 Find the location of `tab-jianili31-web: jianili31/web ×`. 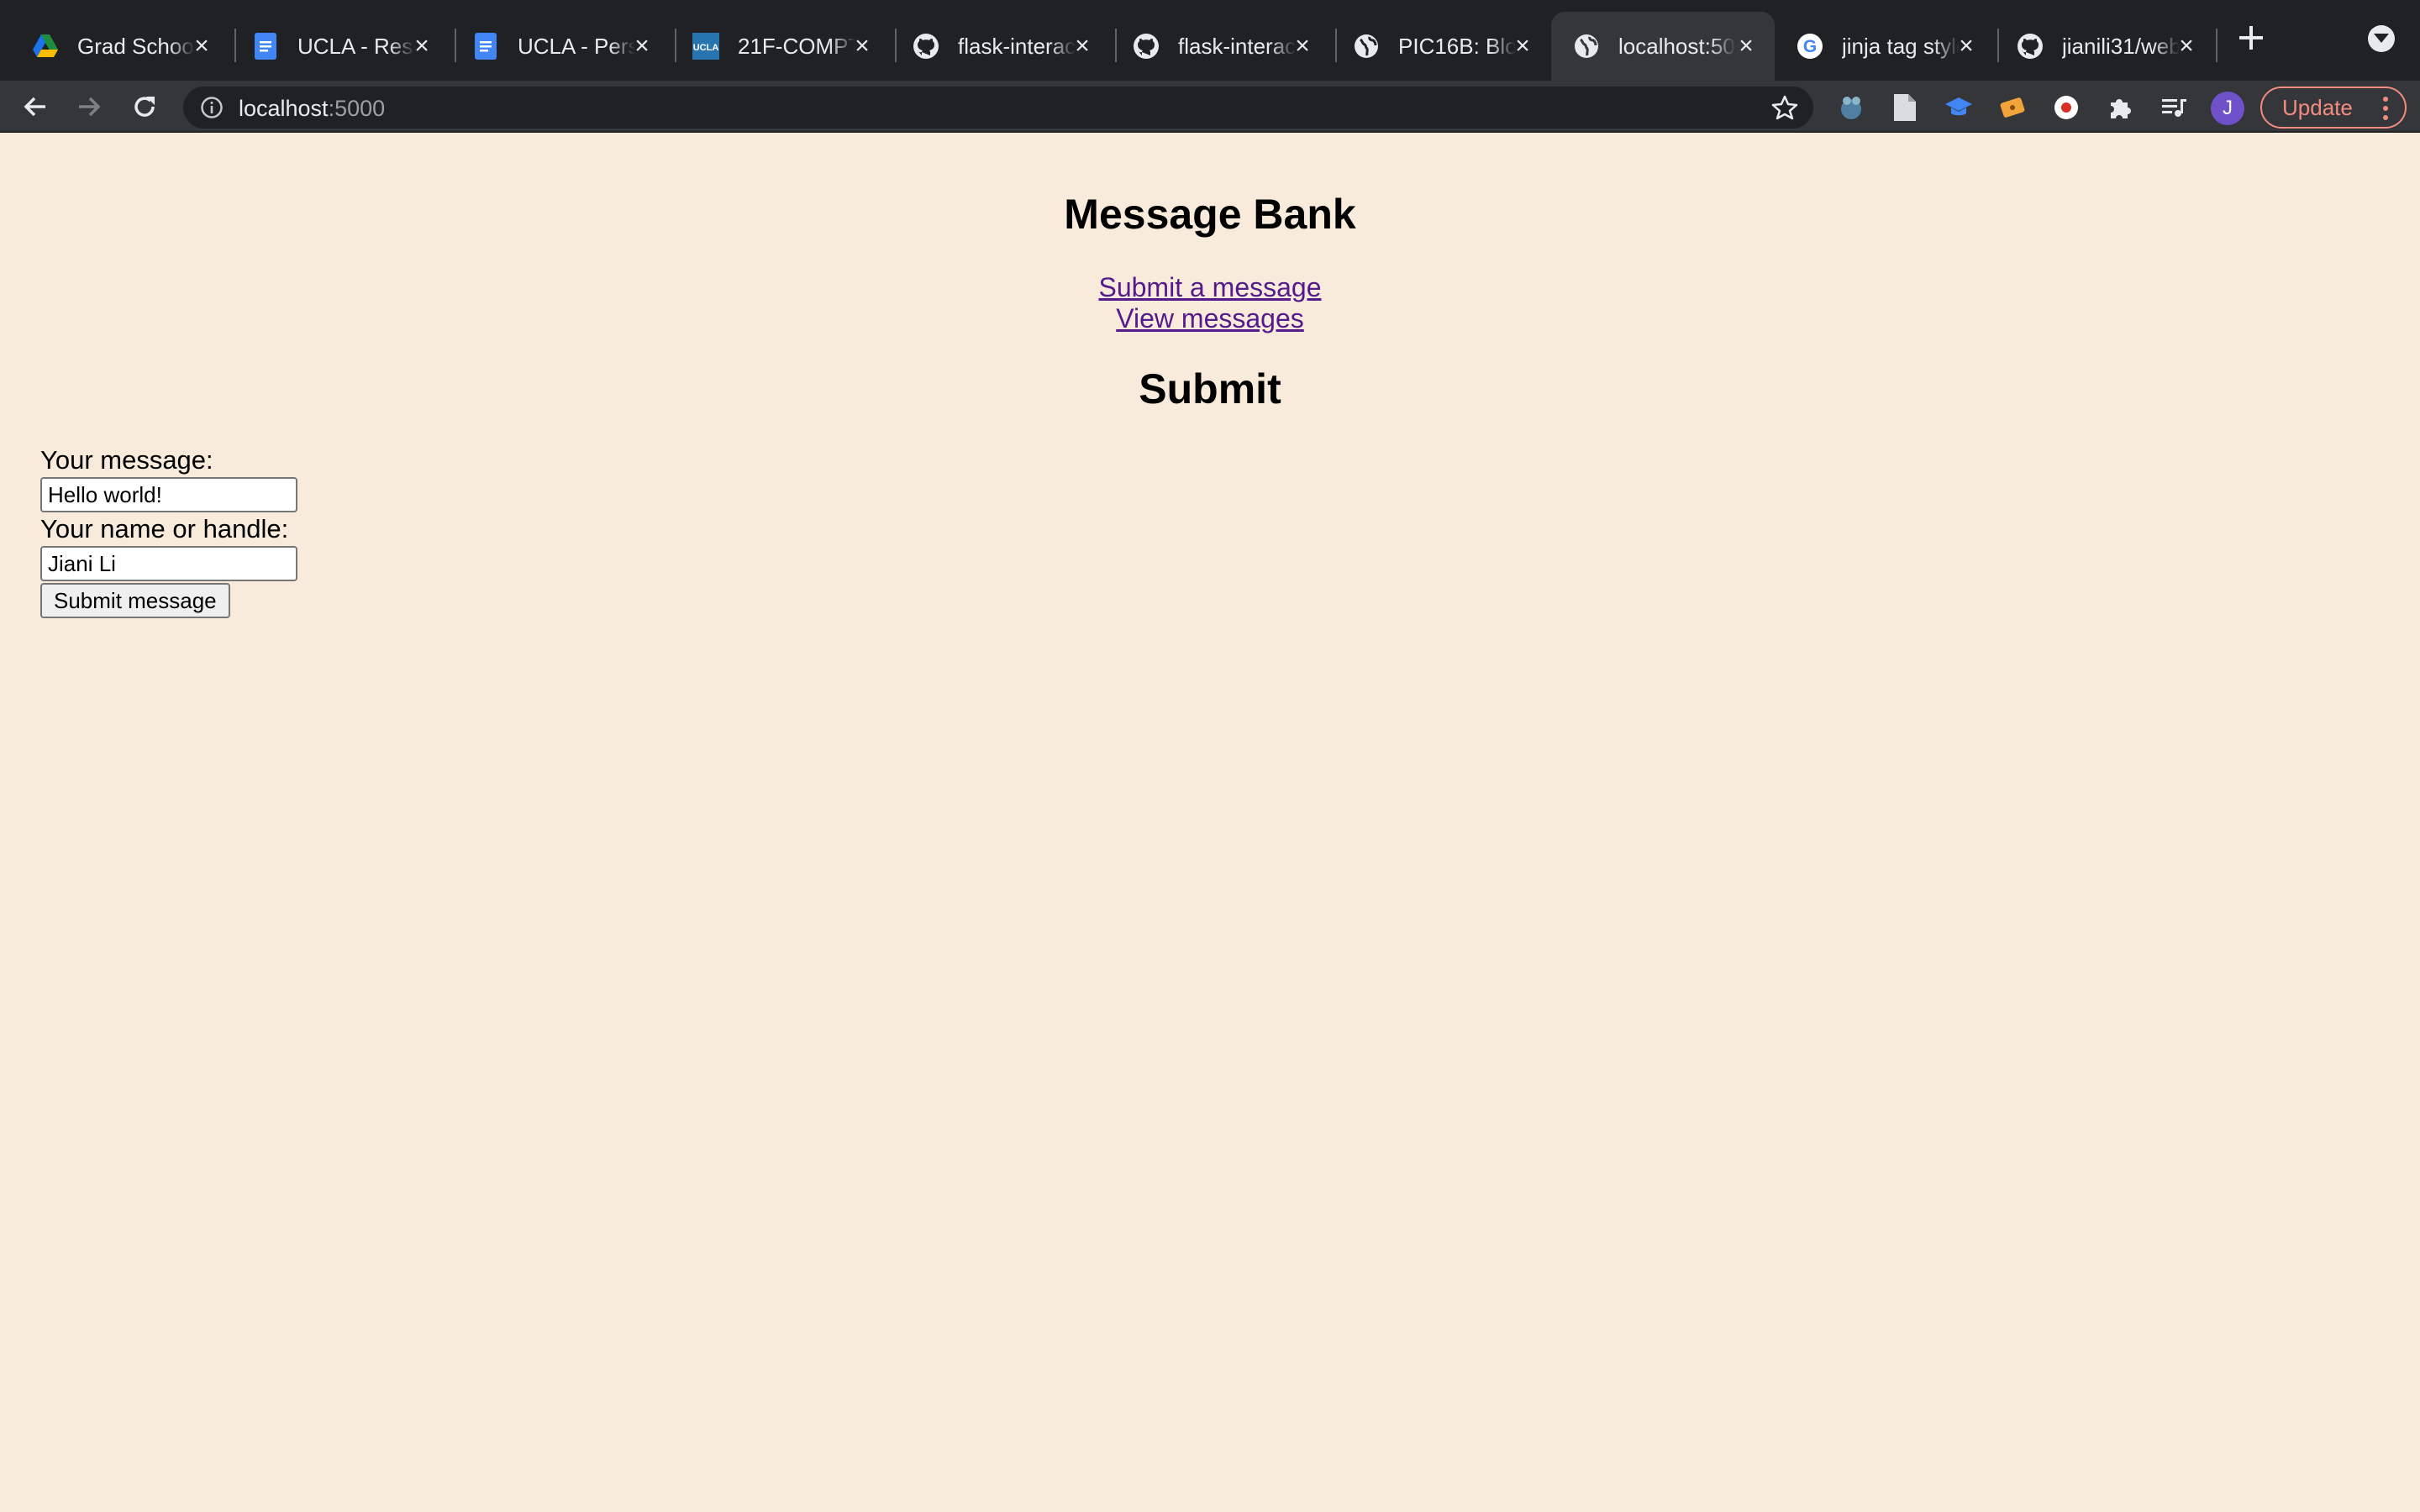

tab-jianili31-web: jianili31/web × is located at coordinates (2105, 46).